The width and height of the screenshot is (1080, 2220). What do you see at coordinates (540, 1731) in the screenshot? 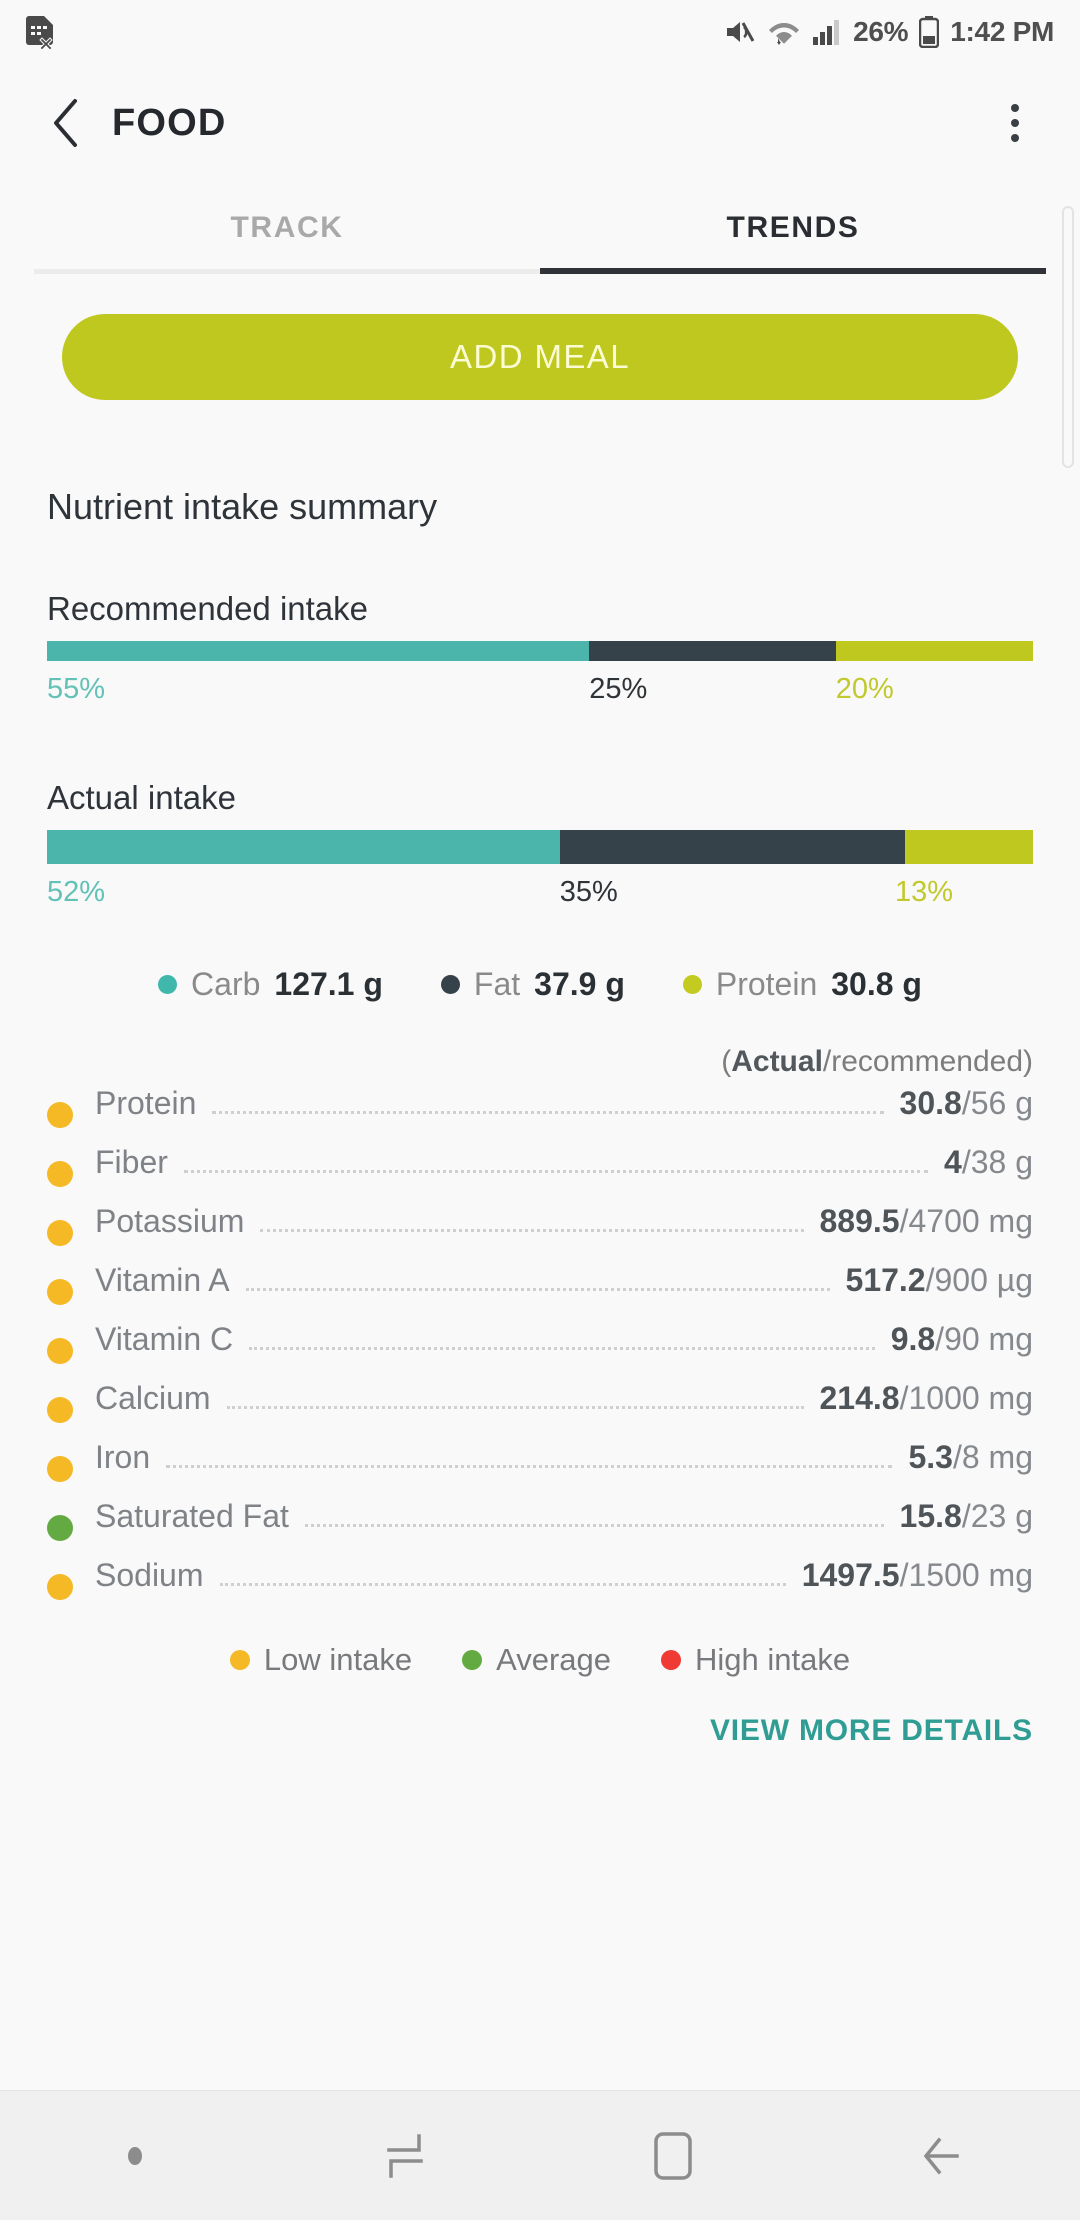
I see `view-more-details-link: VIEW MORE DETAILS` at bounding box center [540, 1731].